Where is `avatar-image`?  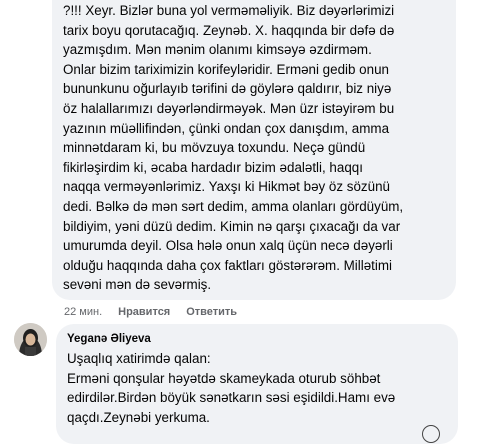
avatar-image is located at coordinates (30, 339).